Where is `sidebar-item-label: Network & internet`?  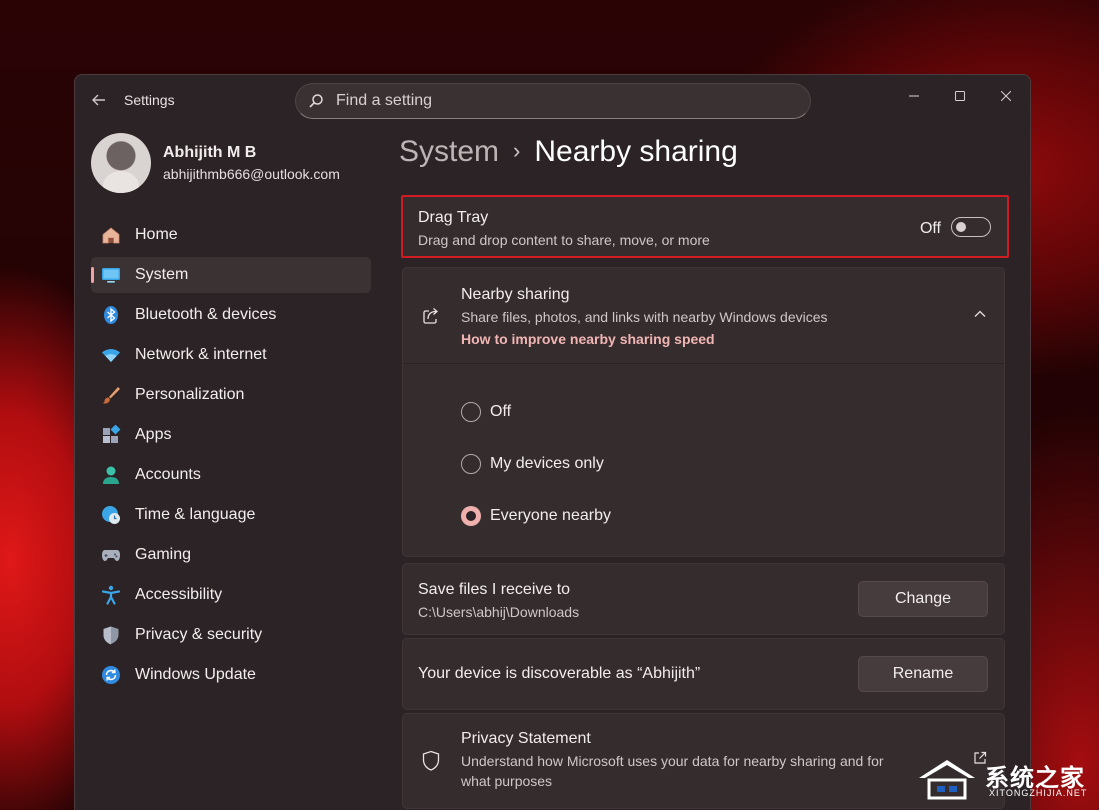 sidebar-item-label: Network & internet is located at coordinates (201, 354).